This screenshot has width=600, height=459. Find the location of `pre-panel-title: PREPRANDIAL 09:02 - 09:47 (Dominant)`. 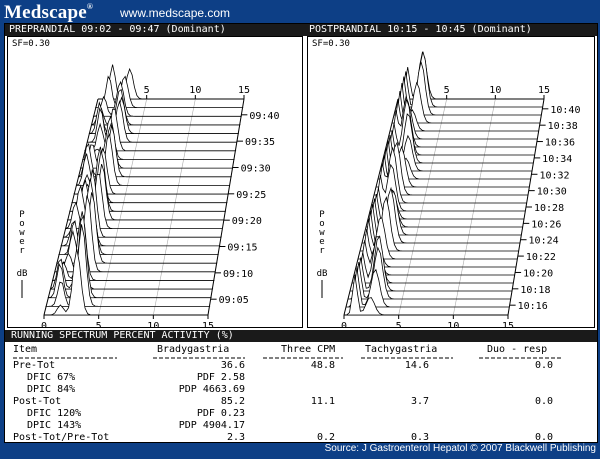

pre-panel-title: PREPRANDIAL 09:02 - 09:47 (Dominant) is located at coordinates (155, 30).